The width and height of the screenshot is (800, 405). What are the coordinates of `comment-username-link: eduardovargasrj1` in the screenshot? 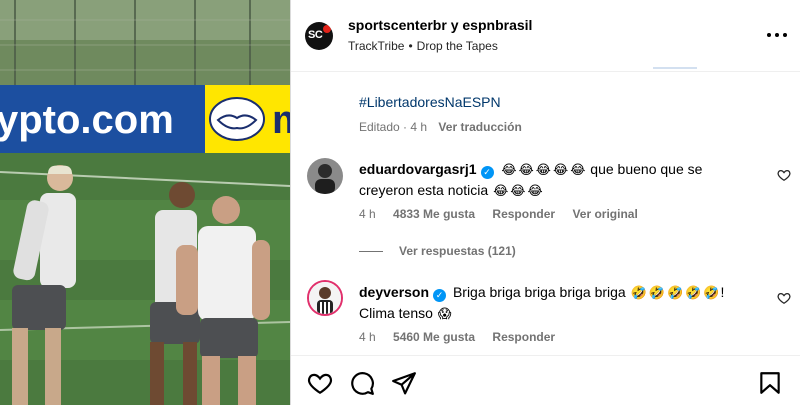 It's located at (418, 169).